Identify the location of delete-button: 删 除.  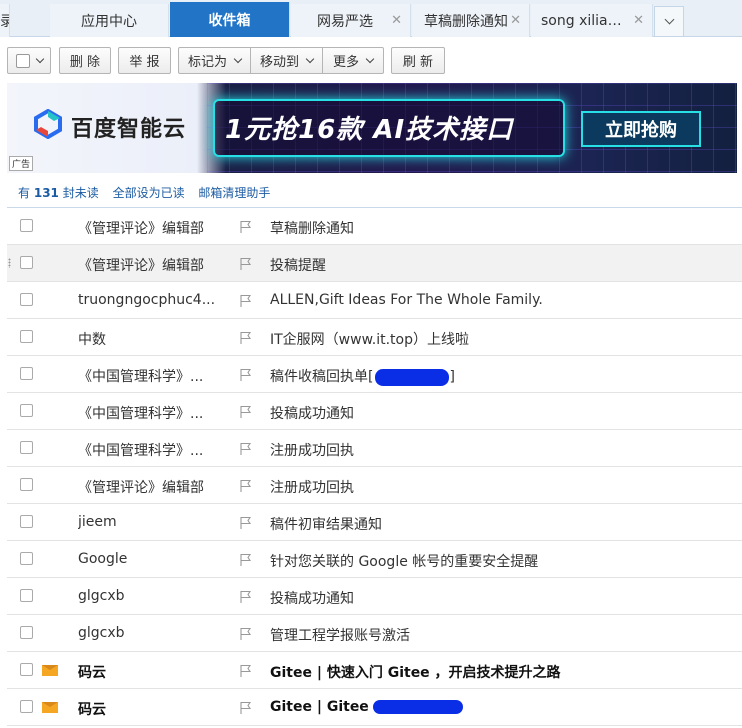
(85, 60).